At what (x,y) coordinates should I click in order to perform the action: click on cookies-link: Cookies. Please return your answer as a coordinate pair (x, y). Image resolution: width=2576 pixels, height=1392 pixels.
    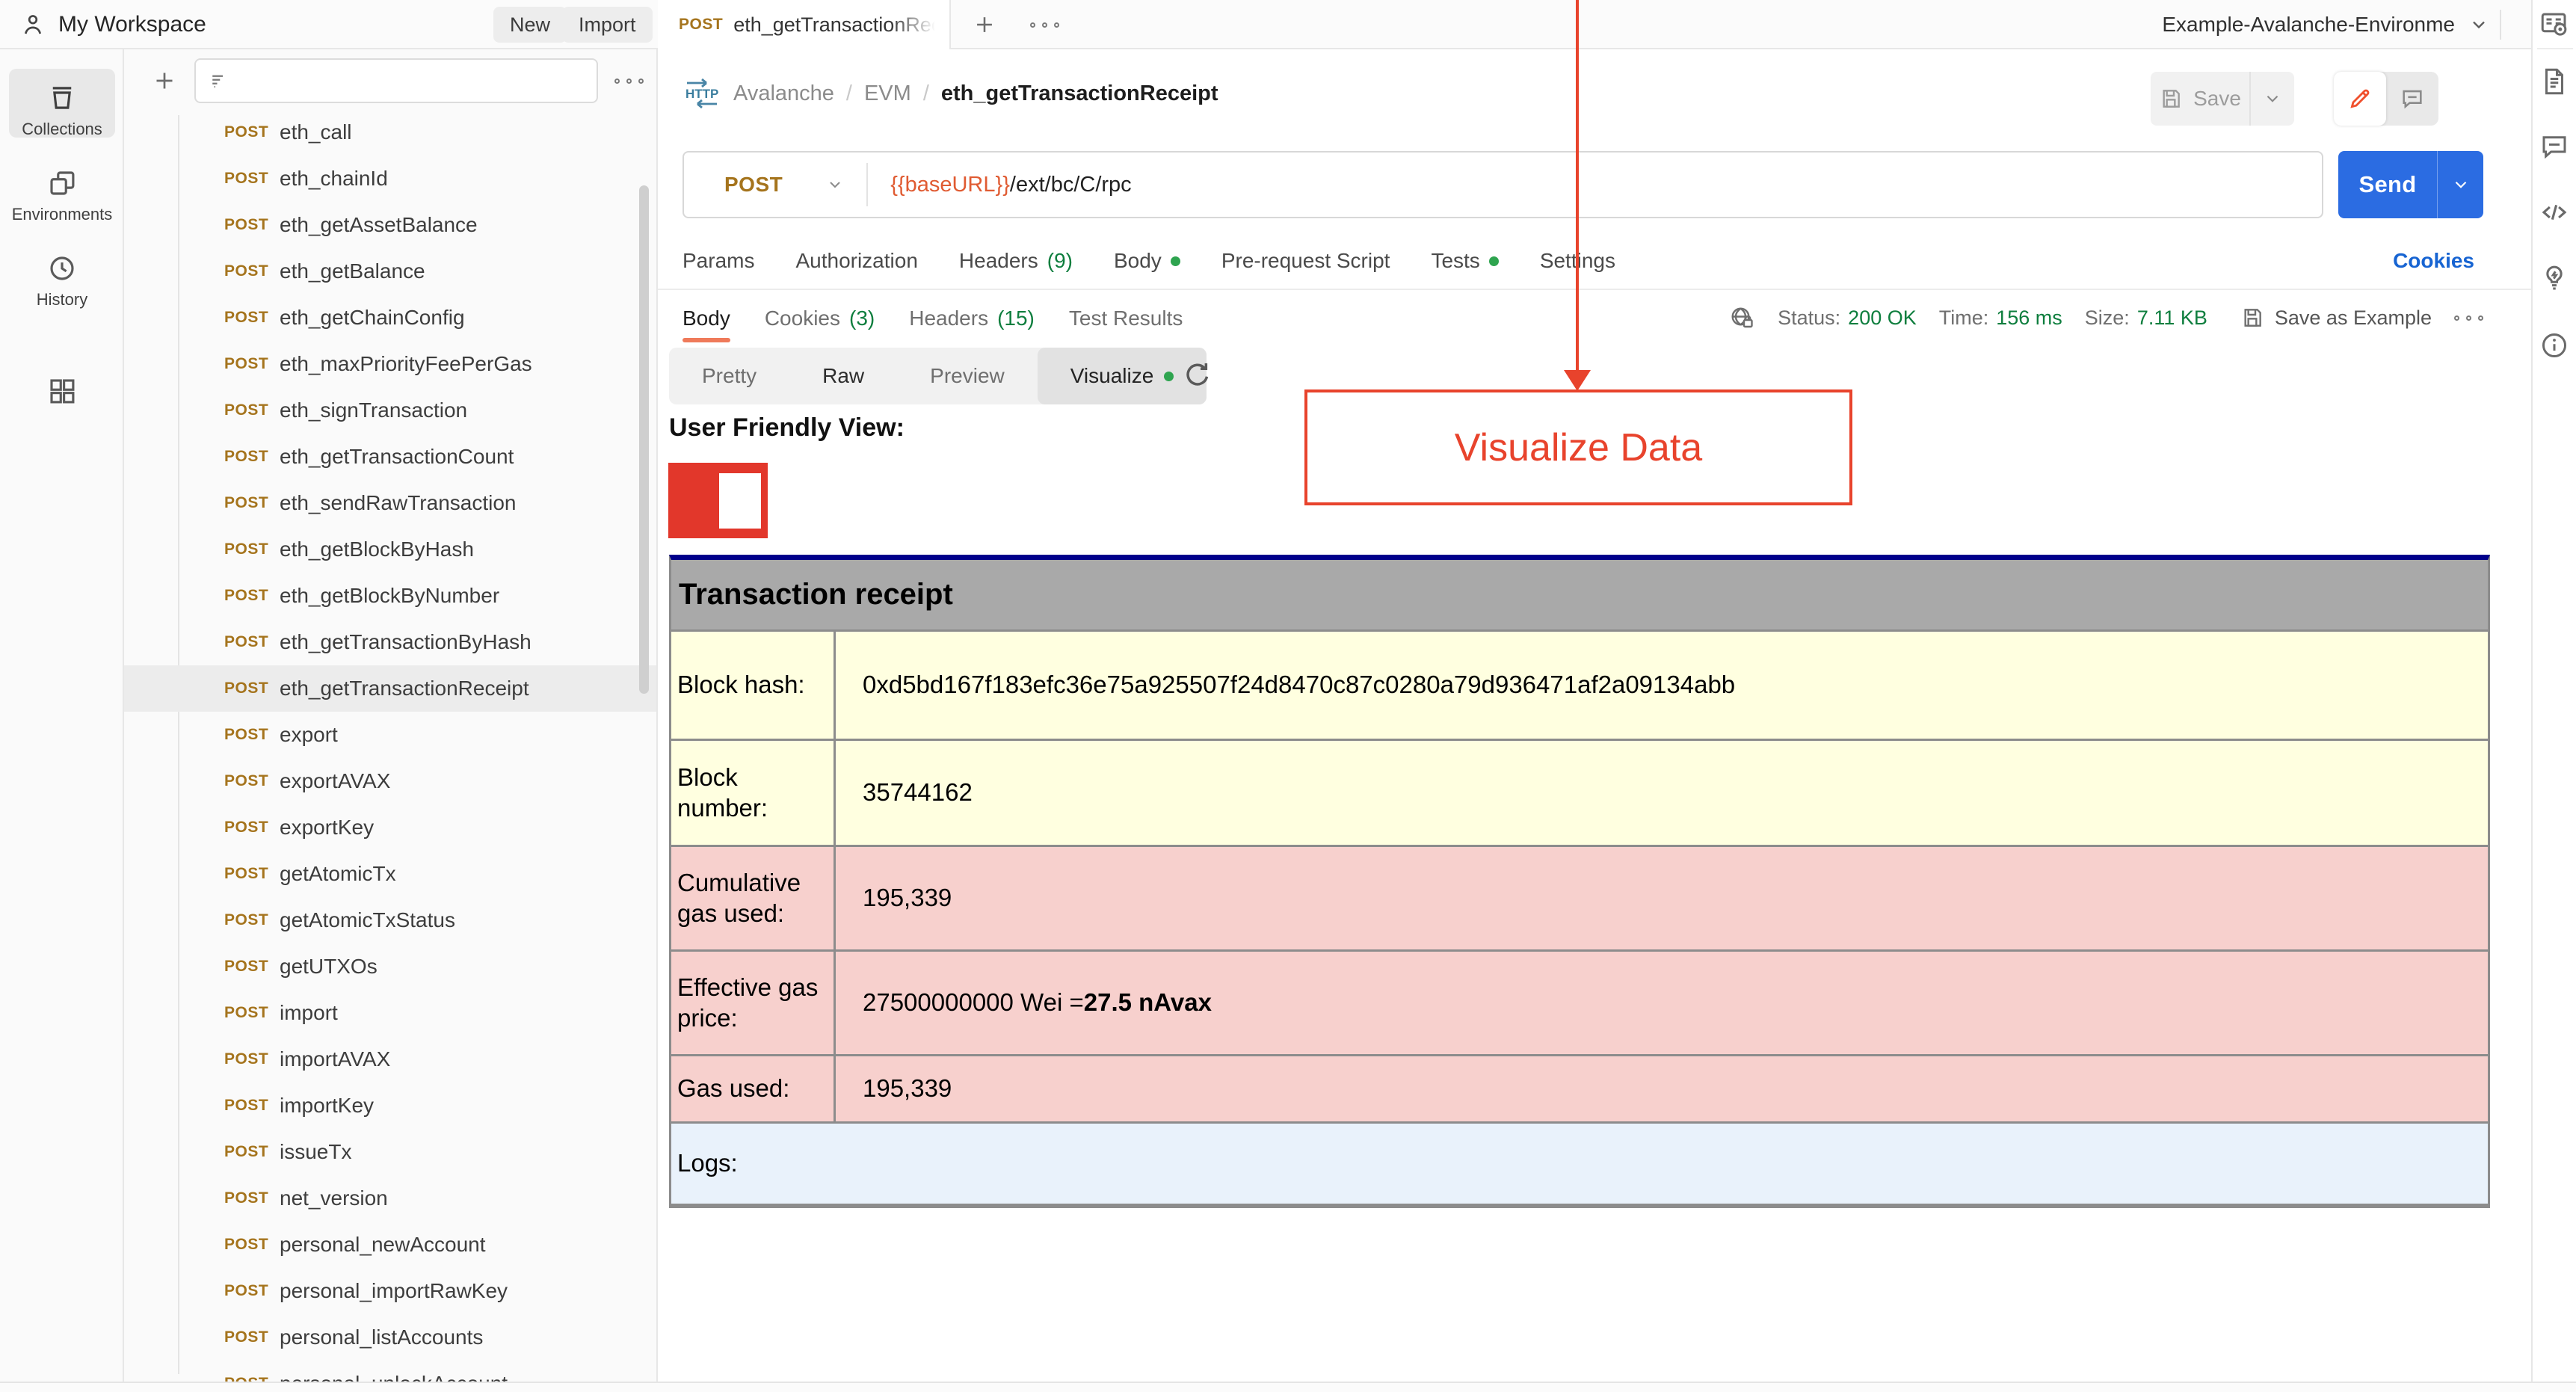
    Looking at the image, I should click on (2433, 261).